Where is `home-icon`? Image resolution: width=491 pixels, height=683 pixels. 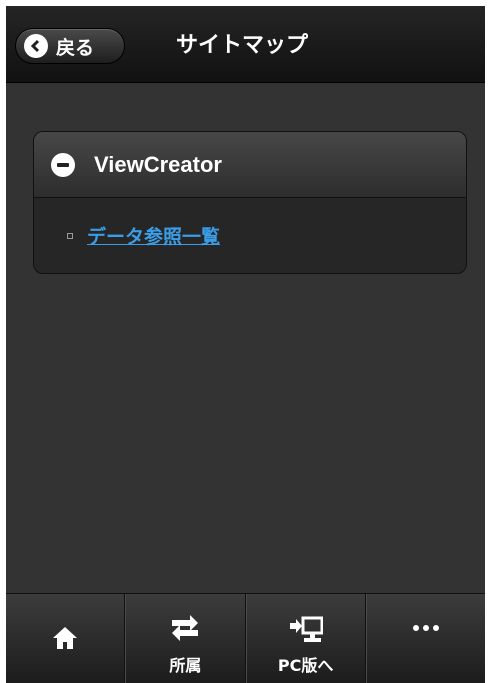
home-icon is located at coordinates (65, 638).